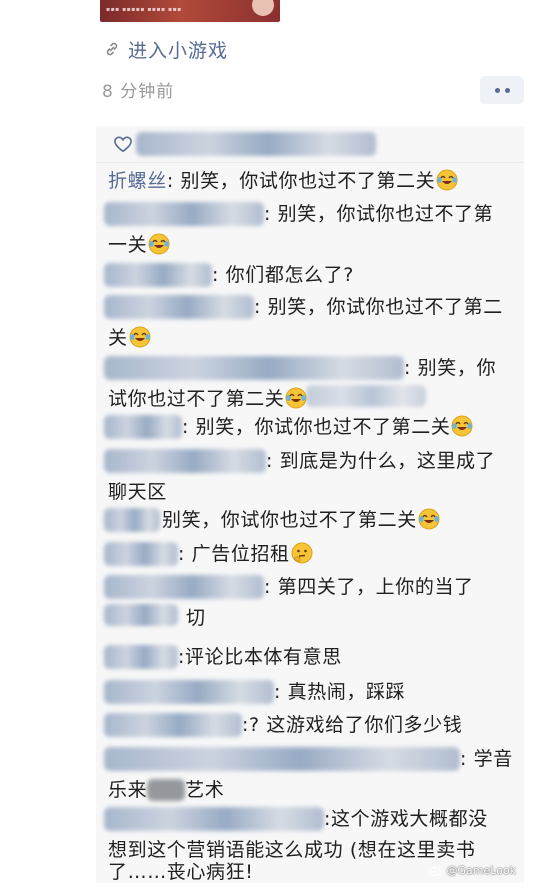  What do you see at coordinates (128, 790) in the screenshot?
I see `comment-text-continued: 乐来` at bounding box center [128, 790].